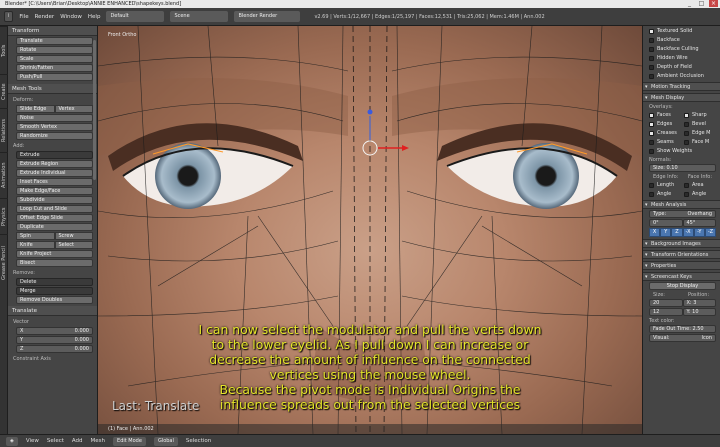  Describe the element at coordinates (12, 441) in the screenshot. I see `editor-type-icon: ◈` at that location.